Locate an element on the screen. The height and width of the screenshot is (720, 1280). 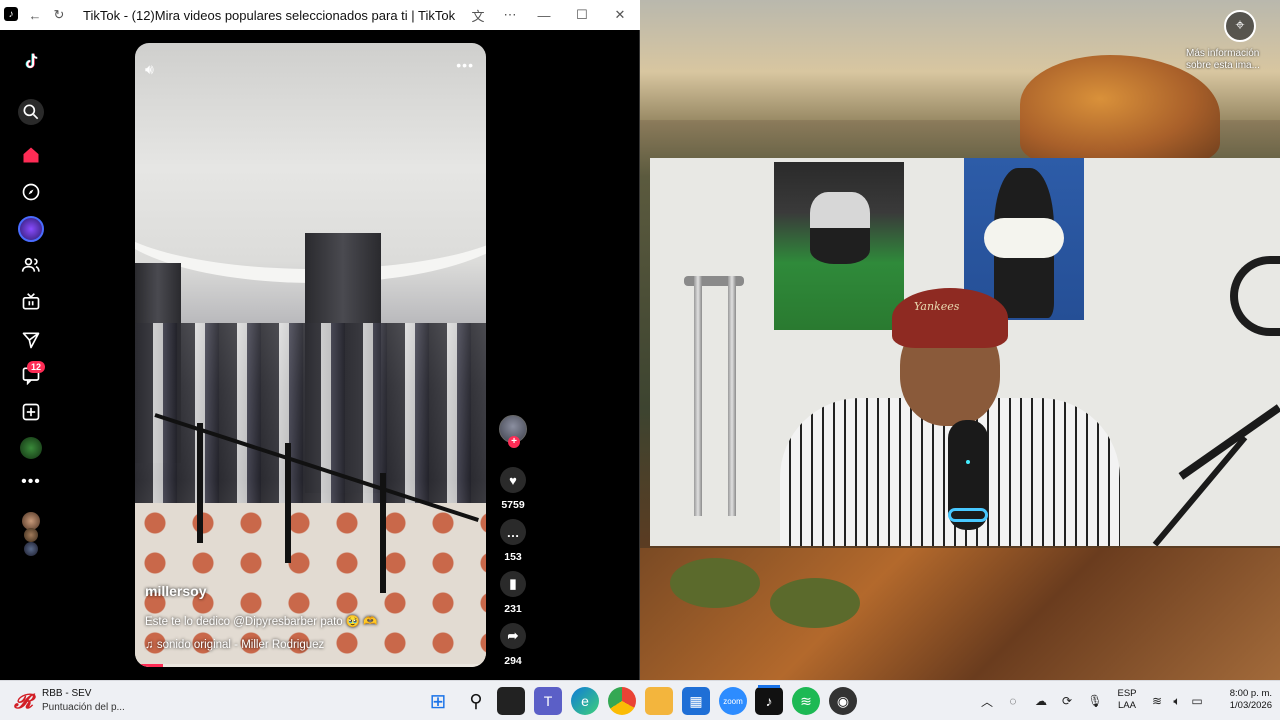
crutch is located at coordinates (714, 411).